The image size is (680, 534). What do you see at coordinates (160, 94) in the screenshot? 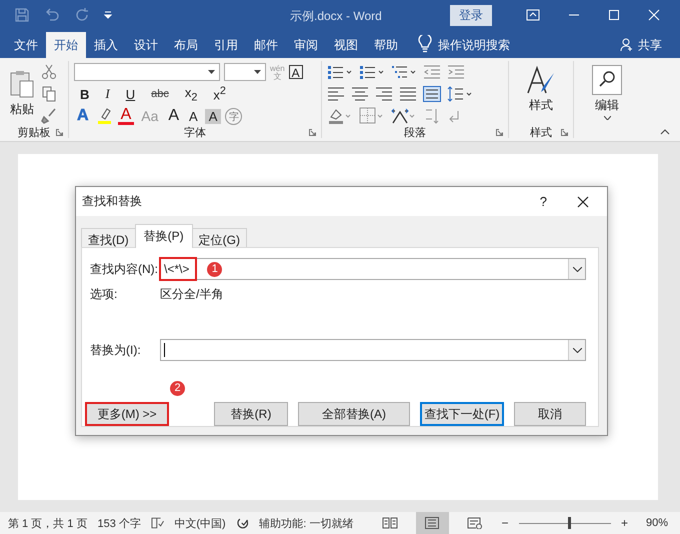
I see `format-button: abc` at bounding box center [160, 94].